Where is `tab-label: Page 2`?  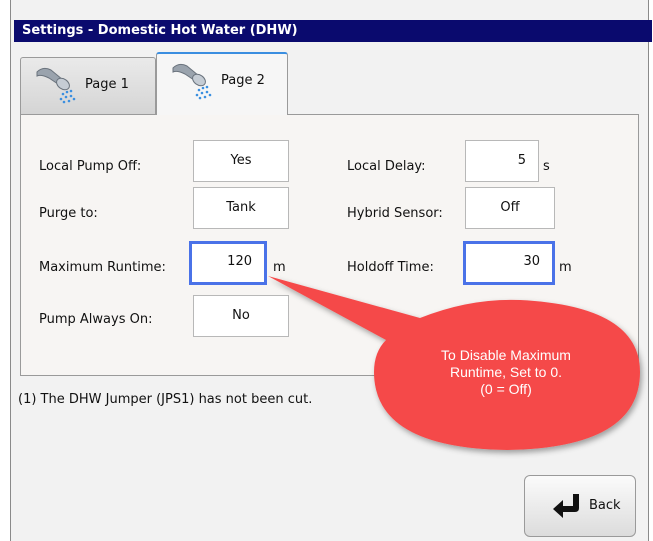 tab-label: Page 2 is located at coordinates (243, 80).